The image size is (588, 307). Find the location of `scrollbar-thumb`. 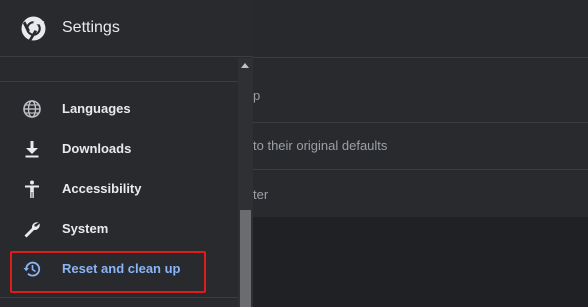

scrollbar-thumb is located at coordinates (245, 258).